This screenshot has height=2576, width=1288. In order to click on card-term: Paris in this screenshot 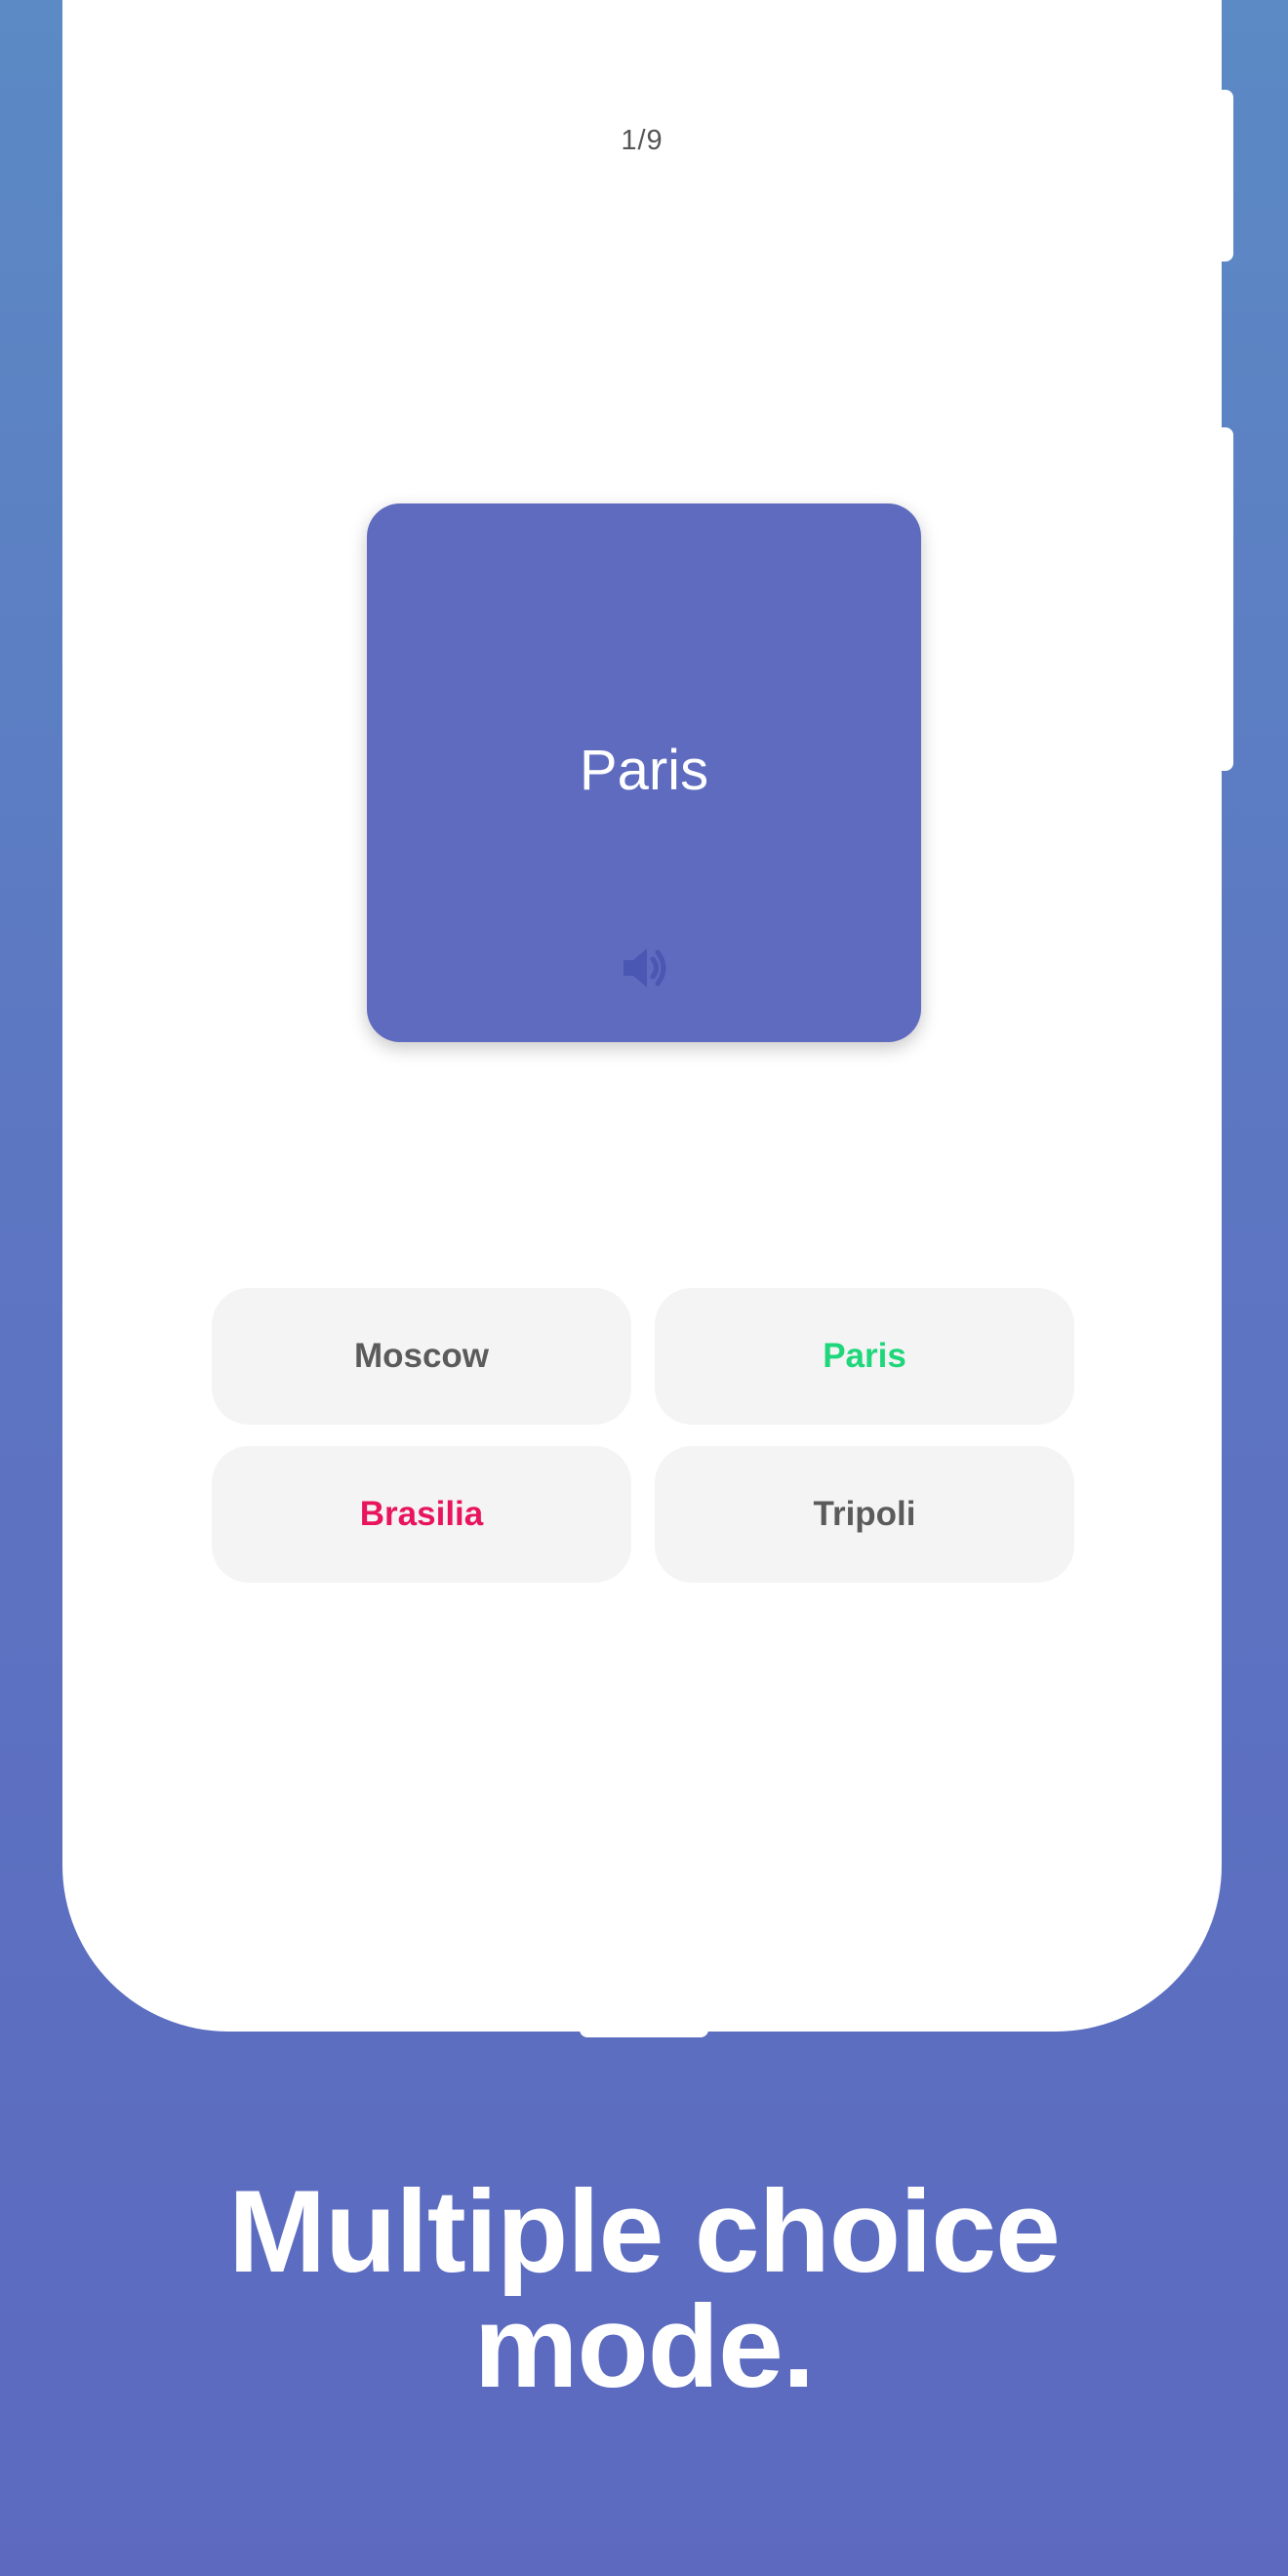, I will do `click(644, 770)`.